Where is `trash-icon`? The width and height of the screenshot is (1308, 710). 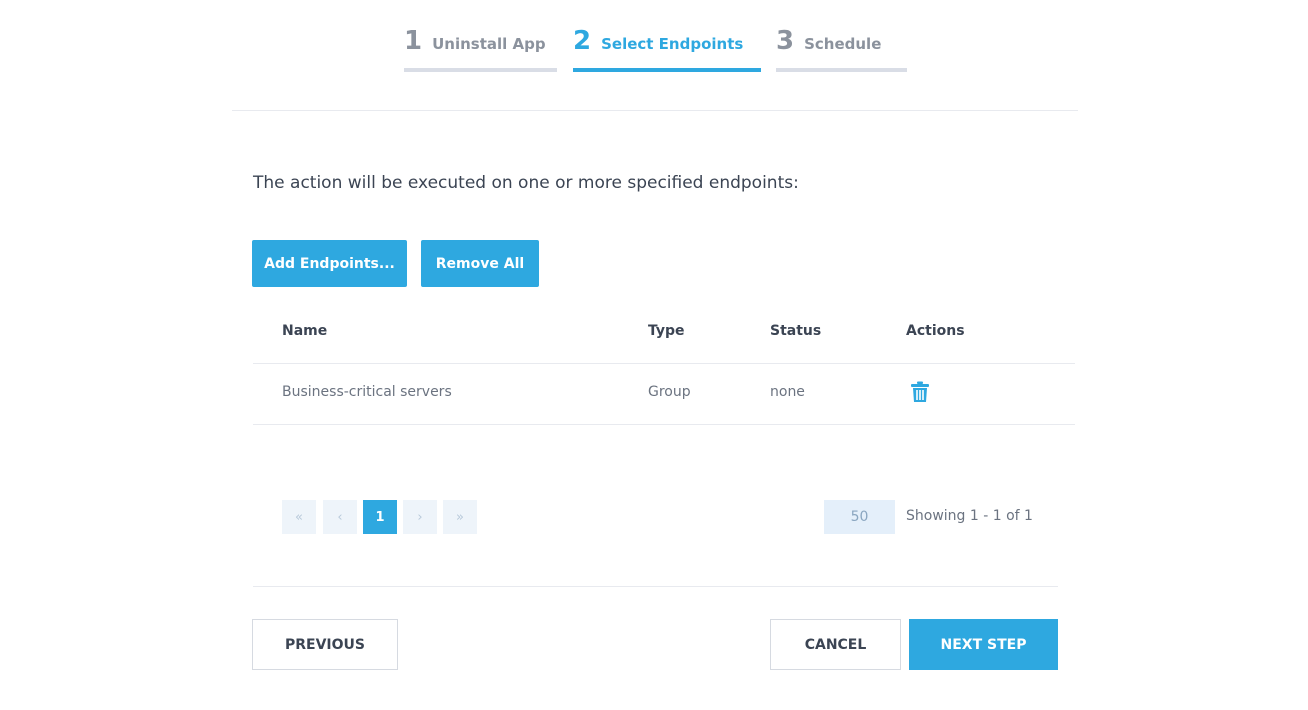 trash-icon is located at coordinates (920, 392).